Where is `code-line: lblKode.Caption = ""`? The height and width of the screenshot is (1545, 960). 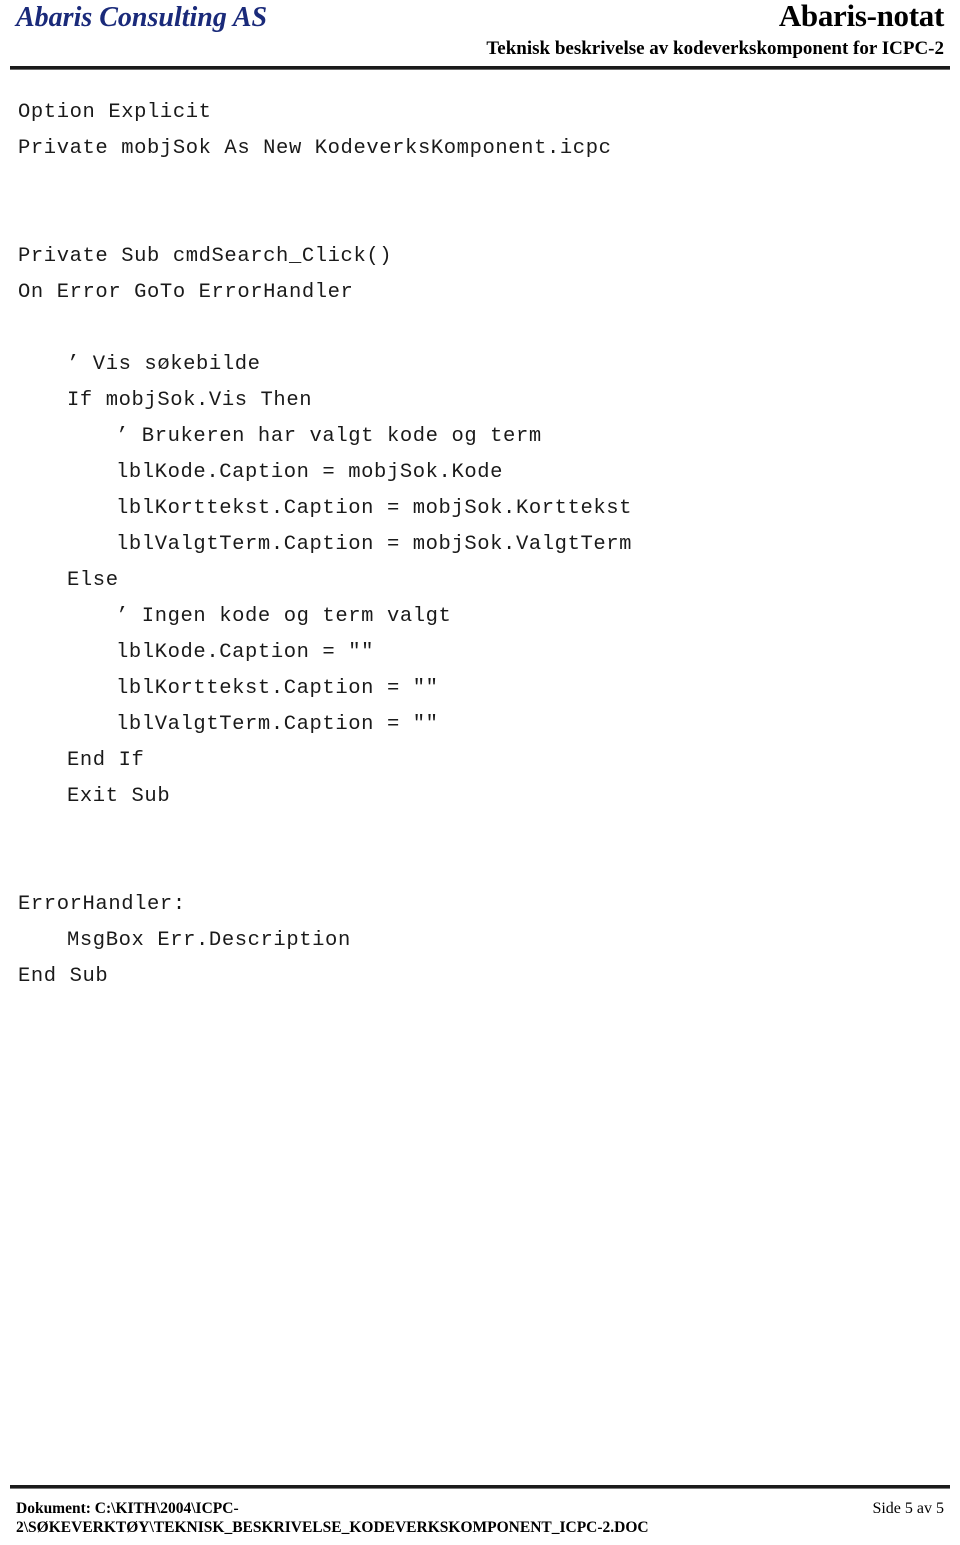
code-line: lblKode.Caption = "" is located at coordinates (245, 652).